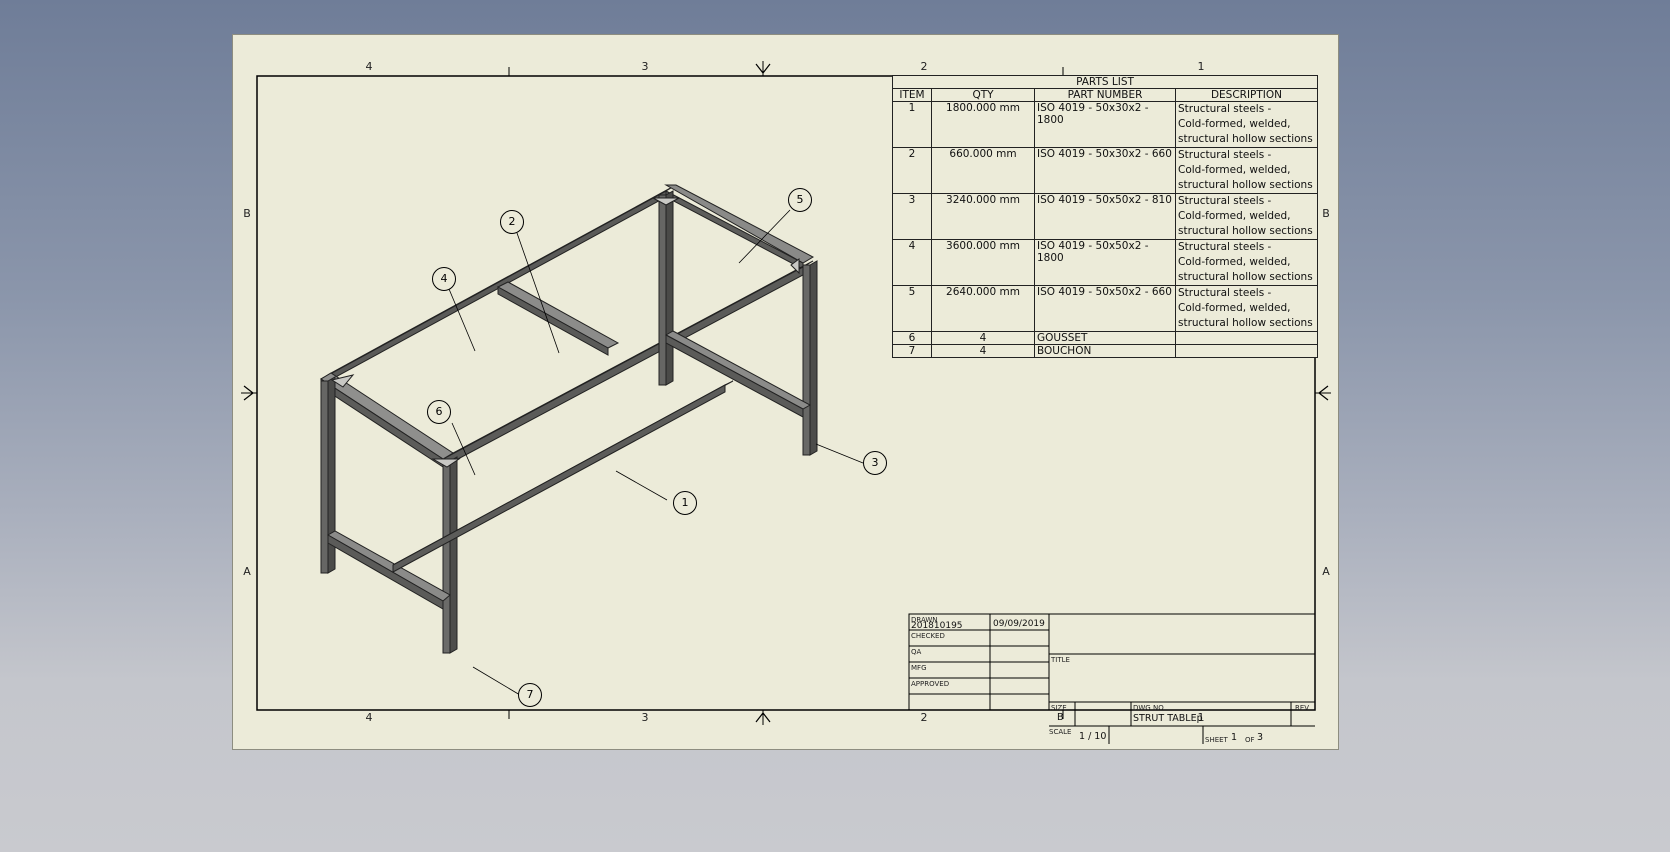 The image size is (1670, 852). I want to click on of-label: OF, so click(1250, 740).